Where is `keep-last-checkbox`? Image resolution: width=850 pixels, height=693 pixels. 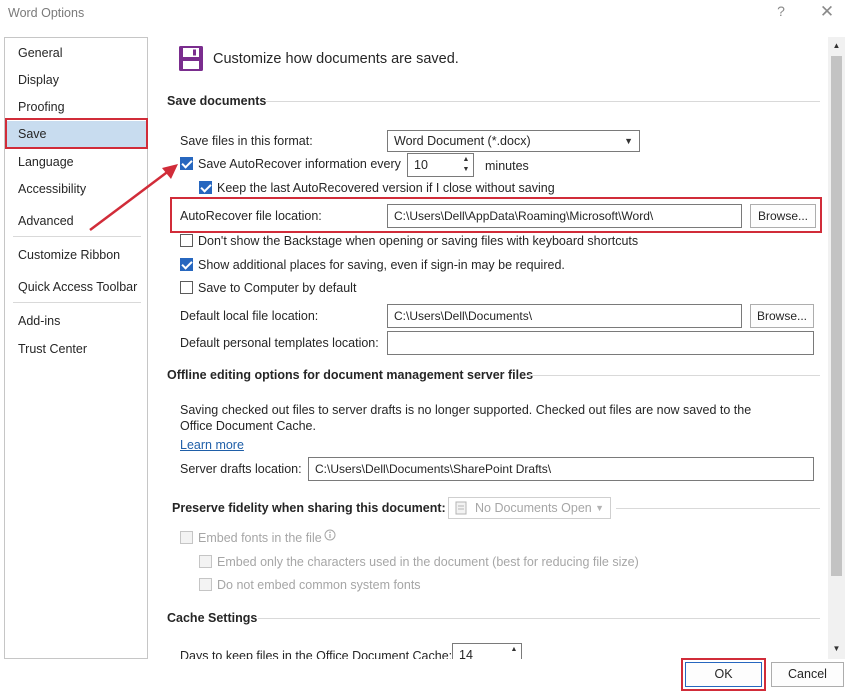 keep-last-checkbox is located at coordinates (205, 187).